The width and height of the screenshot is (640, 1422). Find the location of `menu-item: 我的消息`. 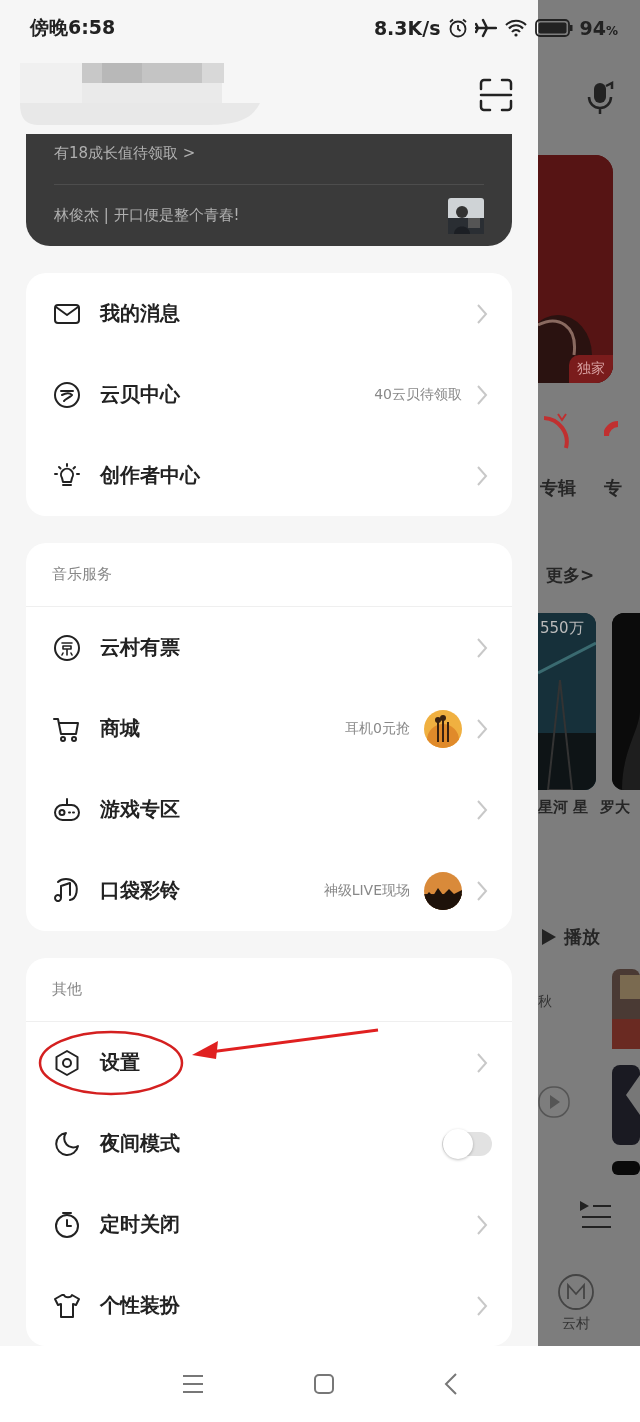

menu-item: 我的消息 is located at coordinates (269, 313).